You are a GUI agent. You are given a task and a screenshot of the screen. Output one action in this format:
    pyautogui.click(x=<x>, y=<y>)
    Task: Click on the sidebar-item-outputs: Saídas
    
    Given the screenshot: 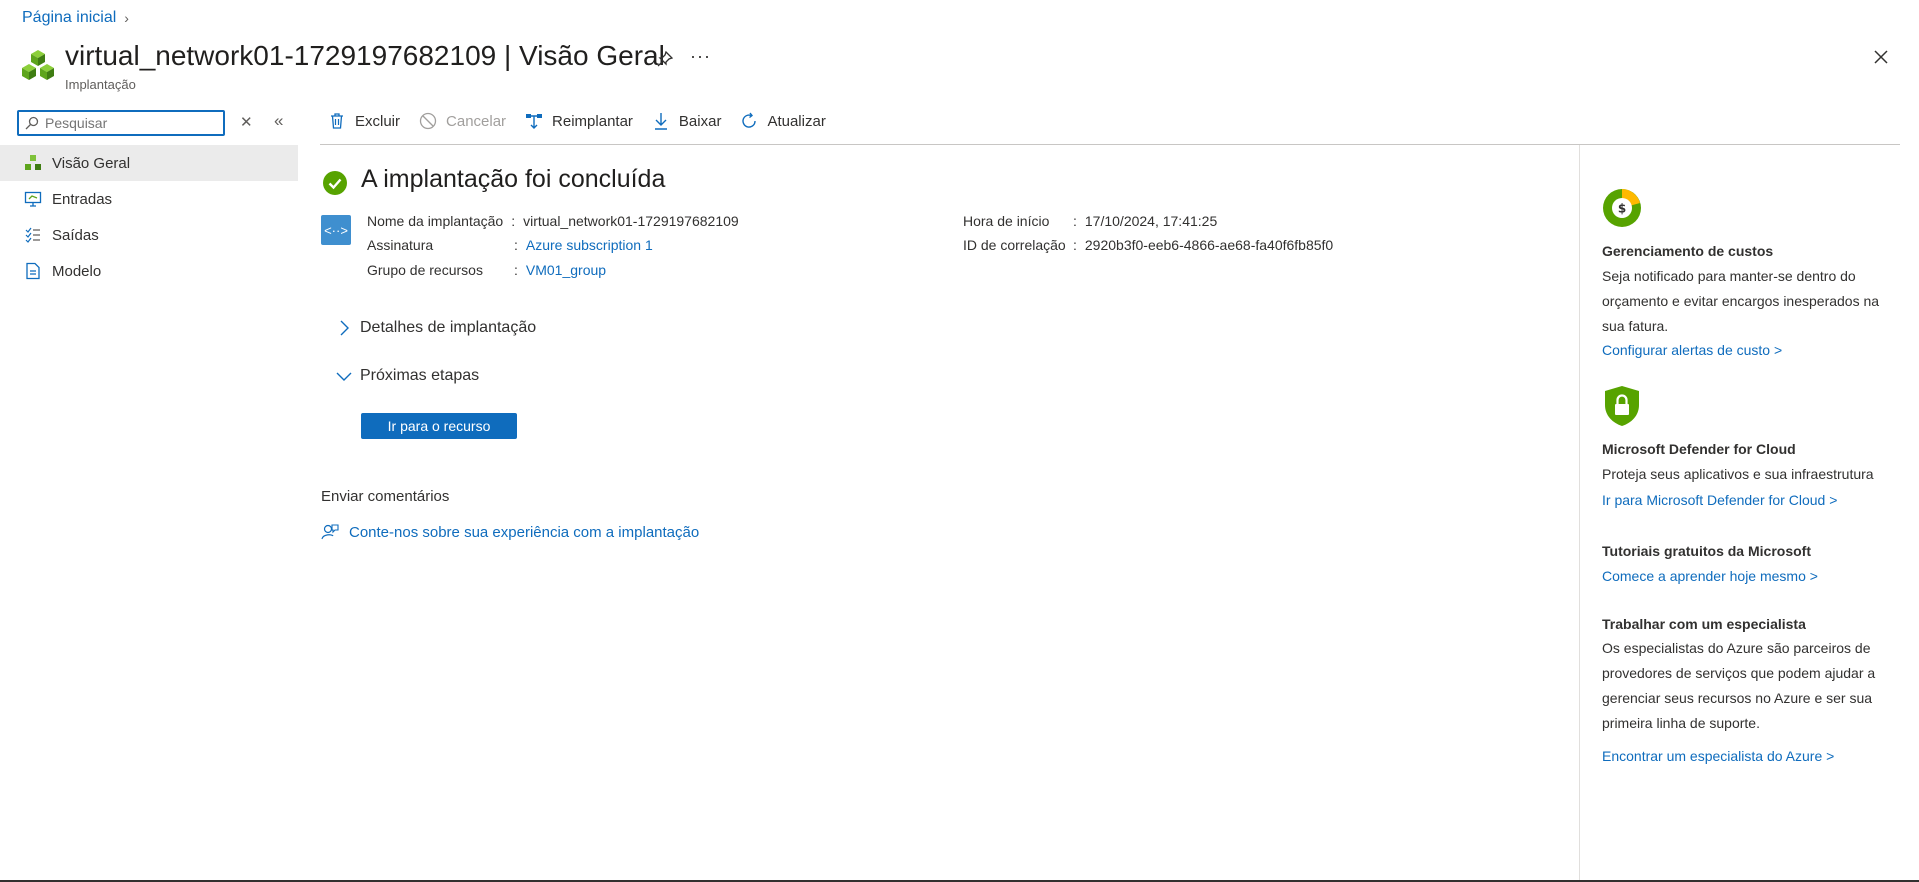 What is the action you would take?
    pyautogui.click(x=149, y=235)
    